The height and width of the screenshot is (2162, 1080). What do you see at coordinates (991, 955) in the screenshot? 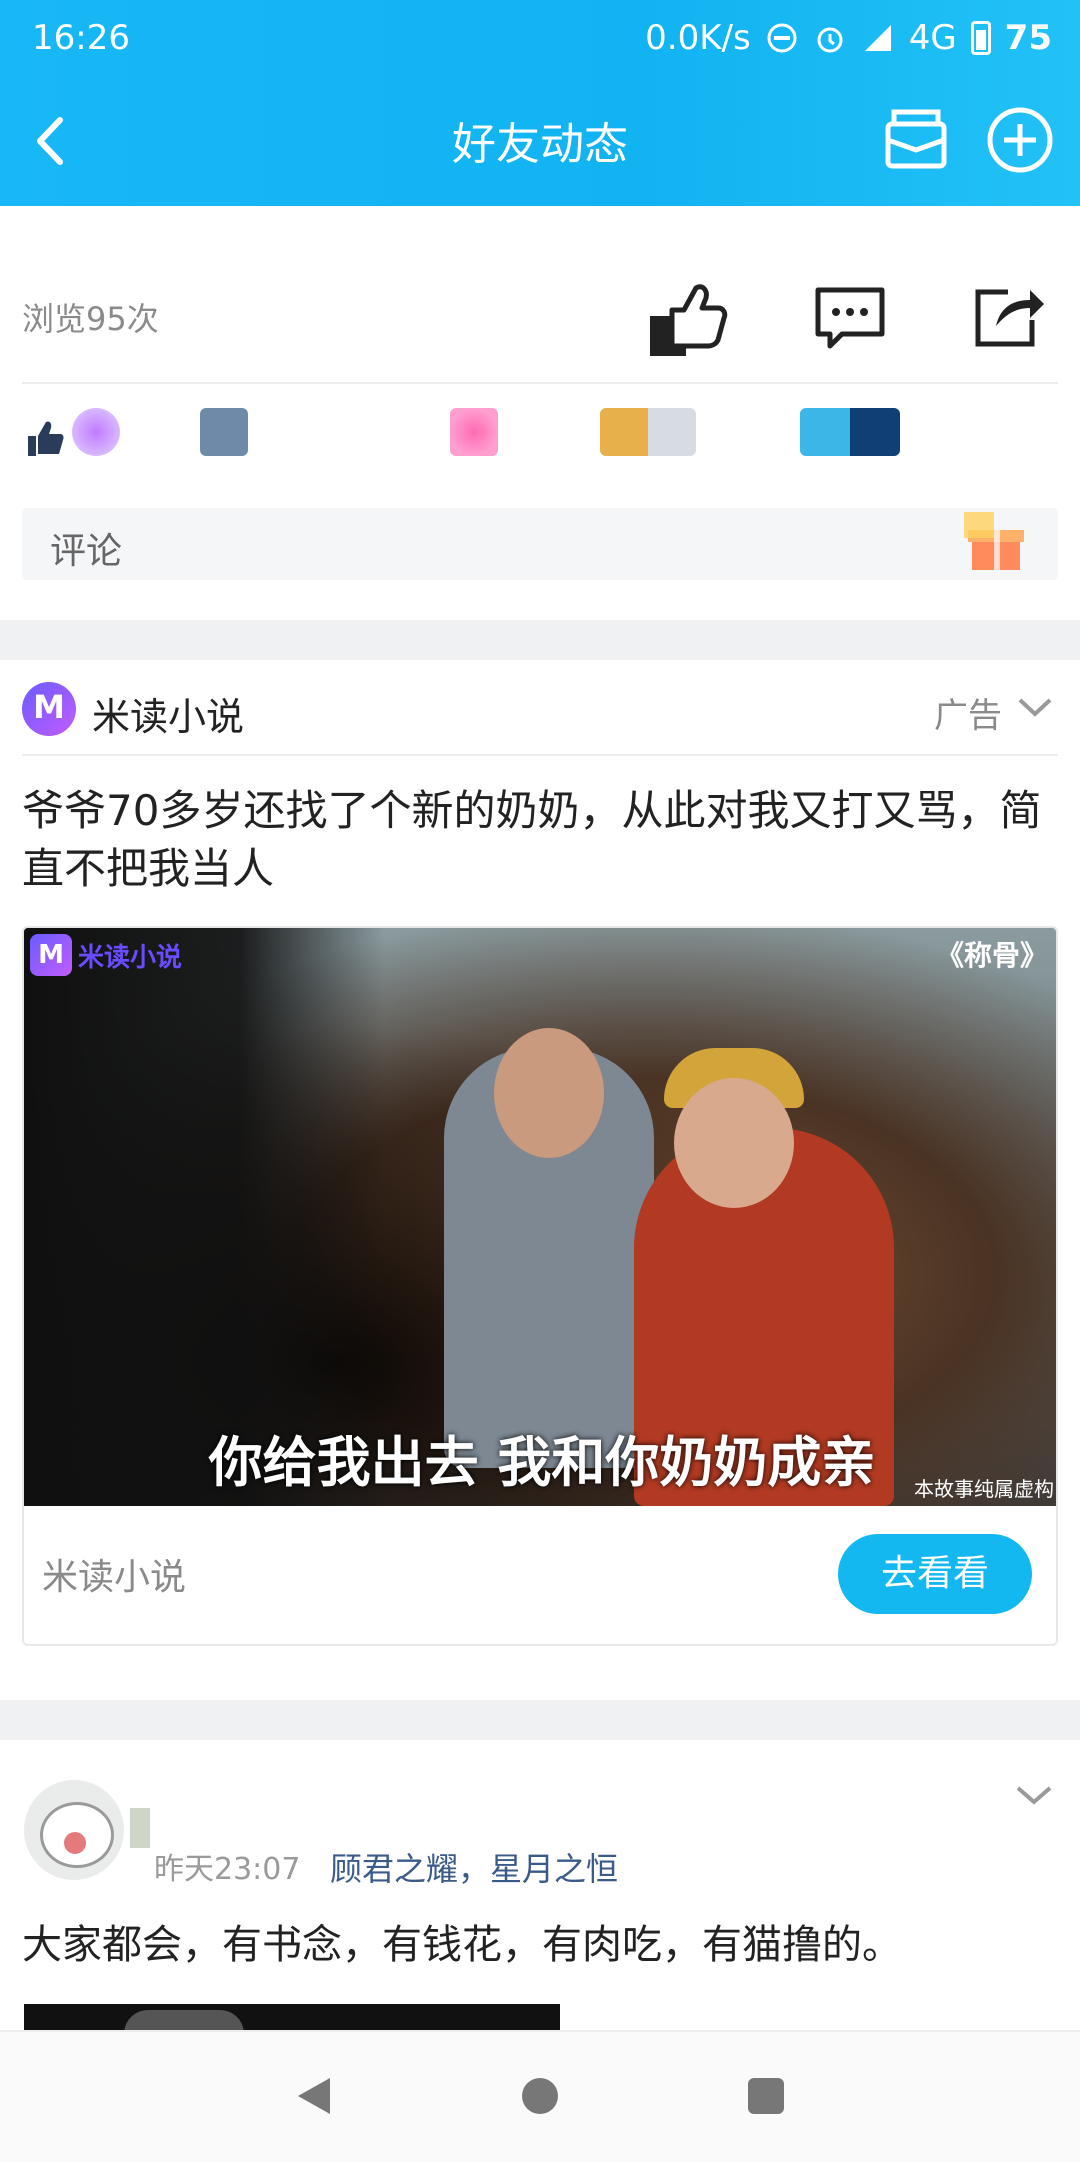
I see `book-title: 《称骨》` at bounding box center [991, 955].